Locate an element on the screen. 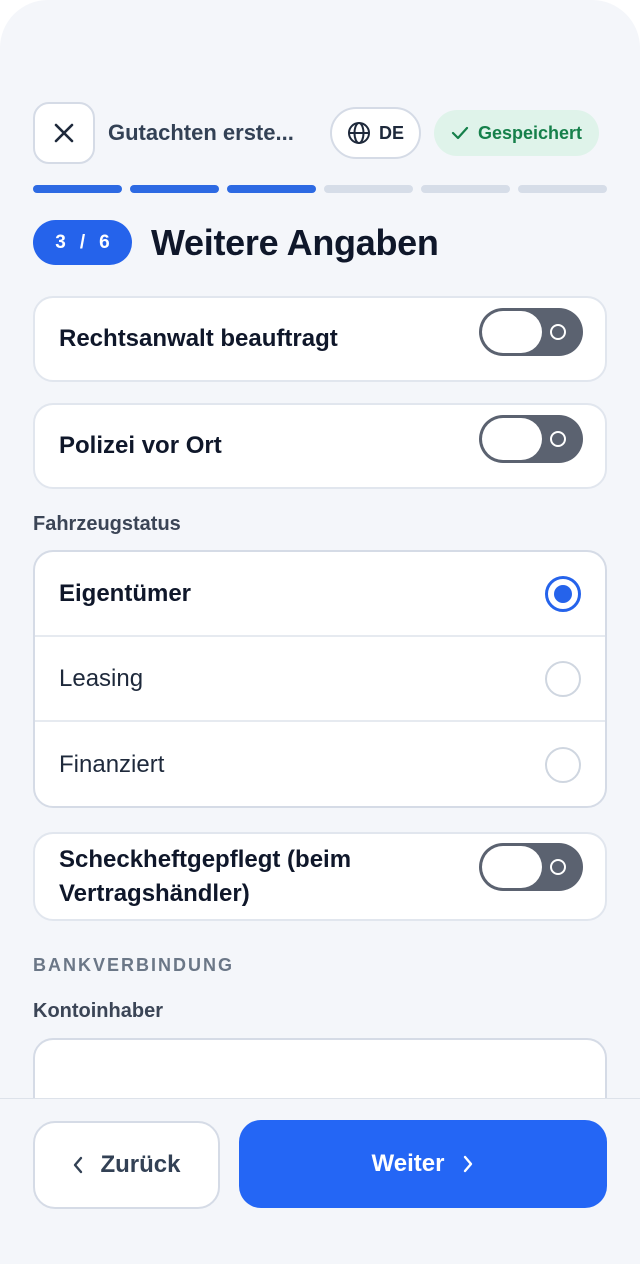 This screenshot has width=640, height=1264. step-counter-badge: 3 / 6 is located at coordinates (82, 242).